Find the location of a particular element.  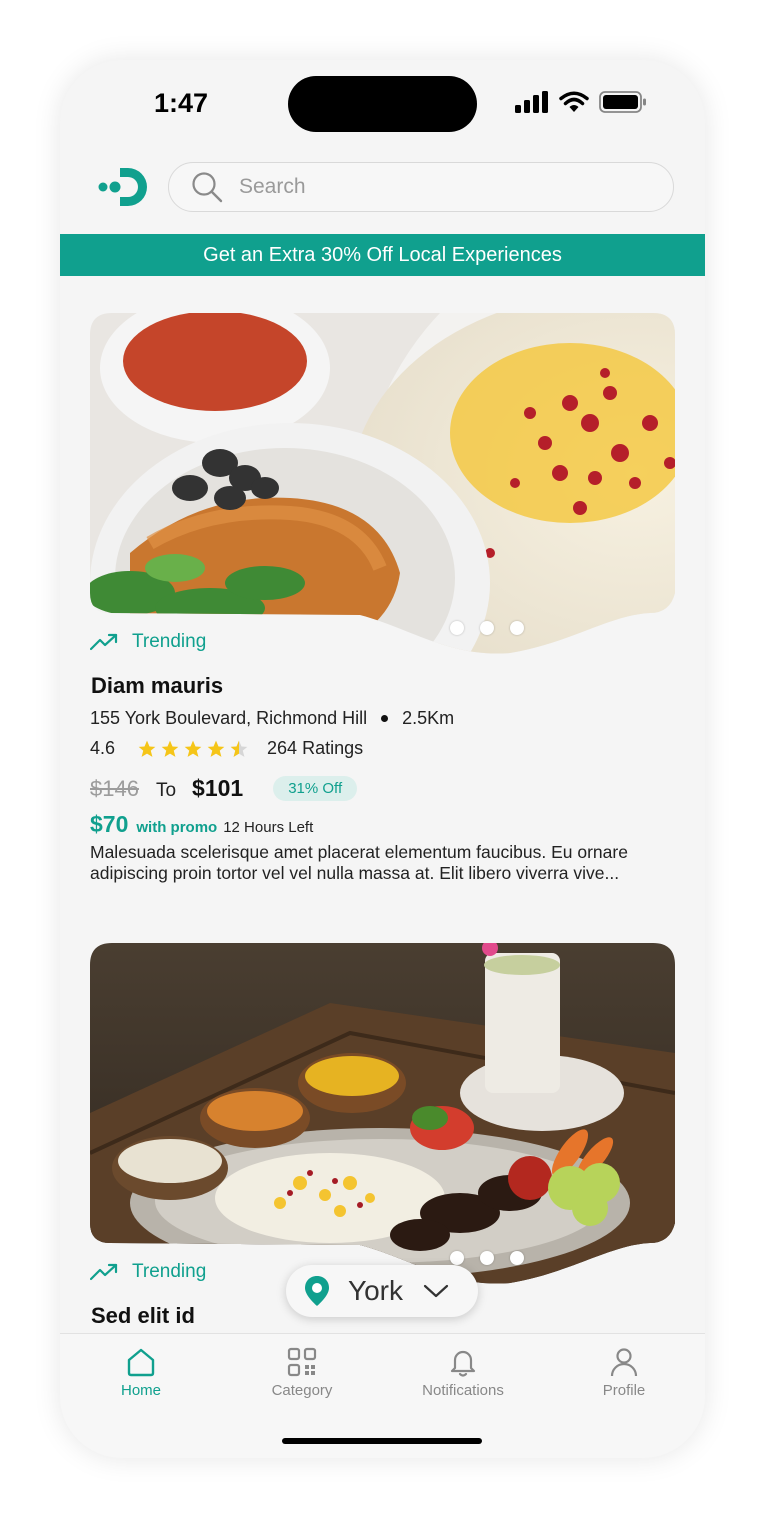

time-left: 12 Hours Left is located at coordinates (268, 827).